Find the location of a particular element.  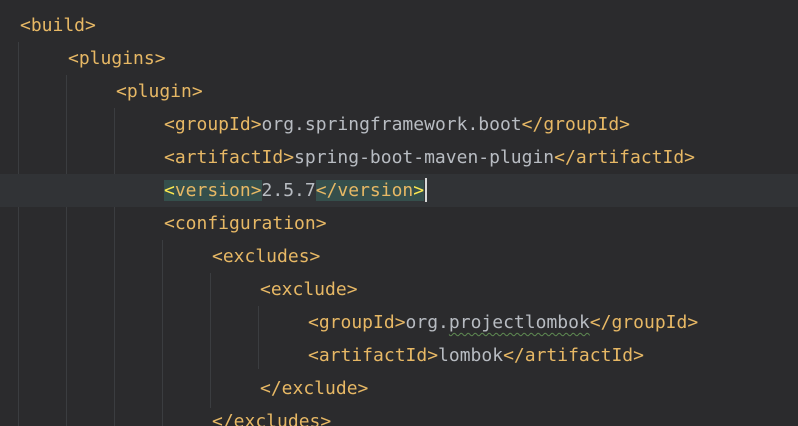

code-line: <artifactId>lombok</artifactId> is located at coordinates (399, 355).